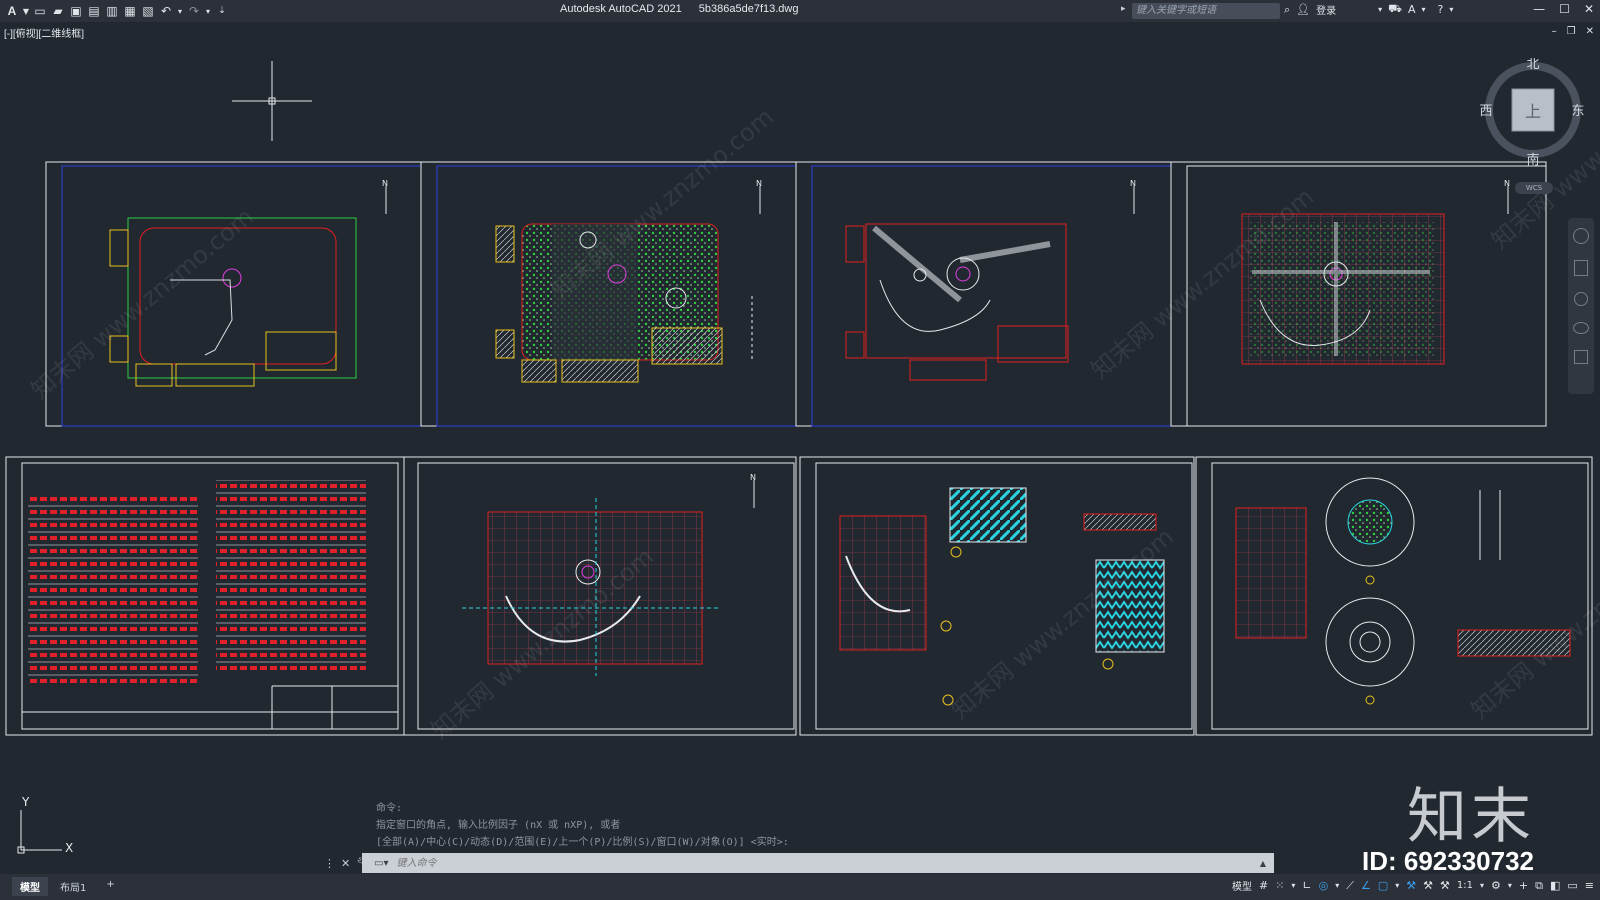 This screenshot has width=1600, height=900. Describe the element at coordinates (1424, 9) in the screenshot. I see `a360-dropdown-icon: ▾` at that location.